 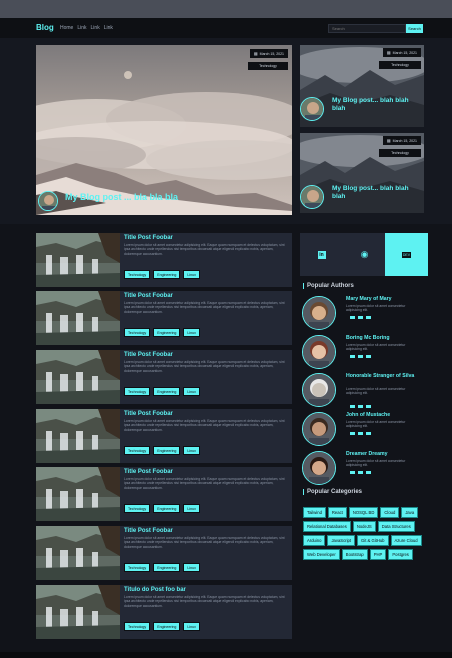 What do you see at coordinates (108, 28) in the screenshot?
I see `nav-link-3: Link` at bounding box center [108, 28].